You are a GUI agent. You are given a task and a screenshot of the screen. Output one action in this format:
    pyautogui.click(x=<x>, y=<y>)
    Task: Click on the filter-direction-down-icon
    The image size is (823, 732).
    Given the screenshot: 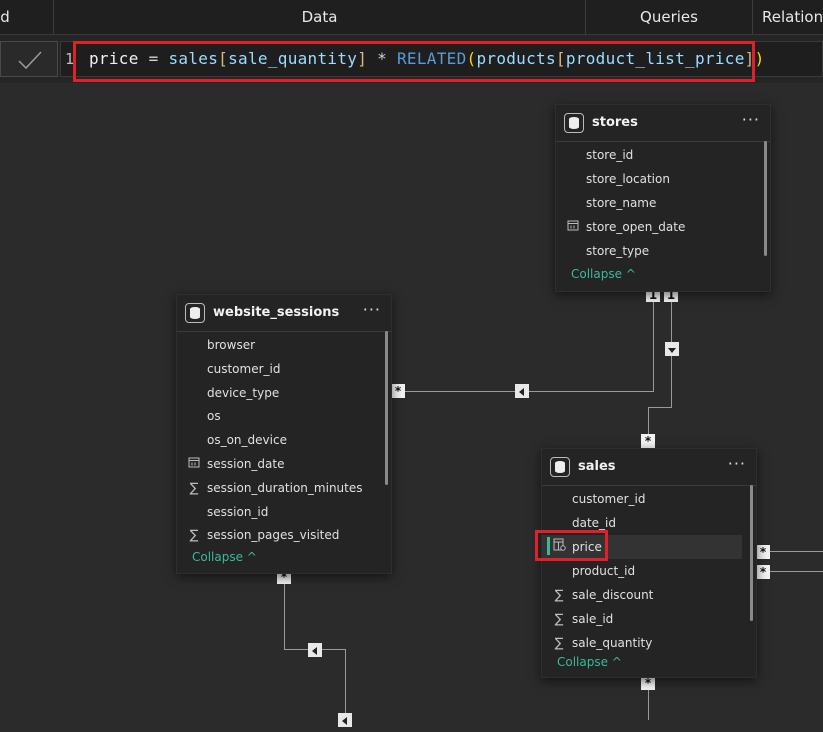 What is the action you would take?
    pyautogui.click(x=672, y=349)
    